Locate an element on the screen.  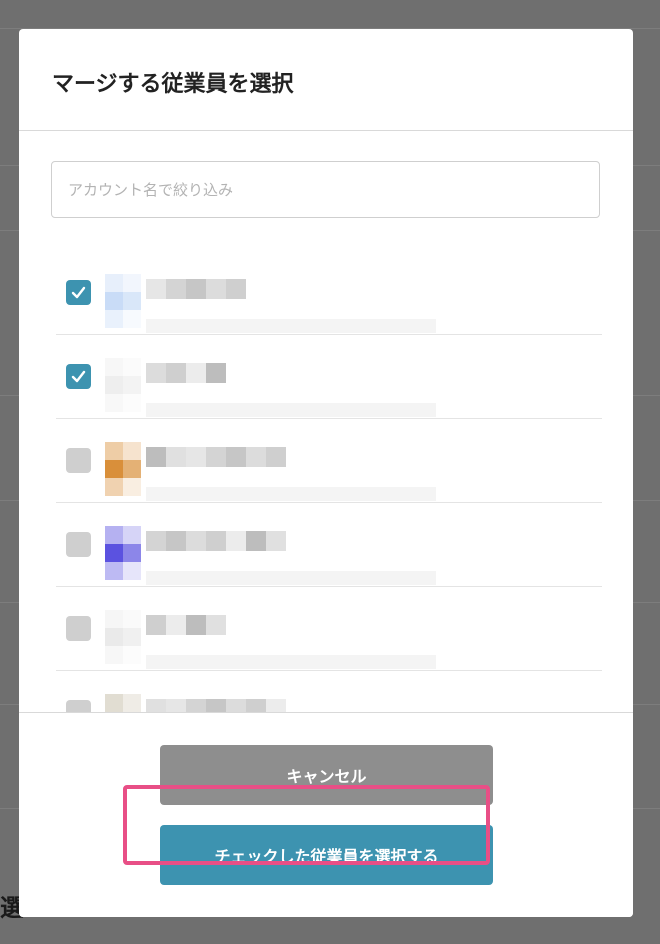
select-checked-employees-button: チェックした従業員を選択する is located at coordinates (326, 855).